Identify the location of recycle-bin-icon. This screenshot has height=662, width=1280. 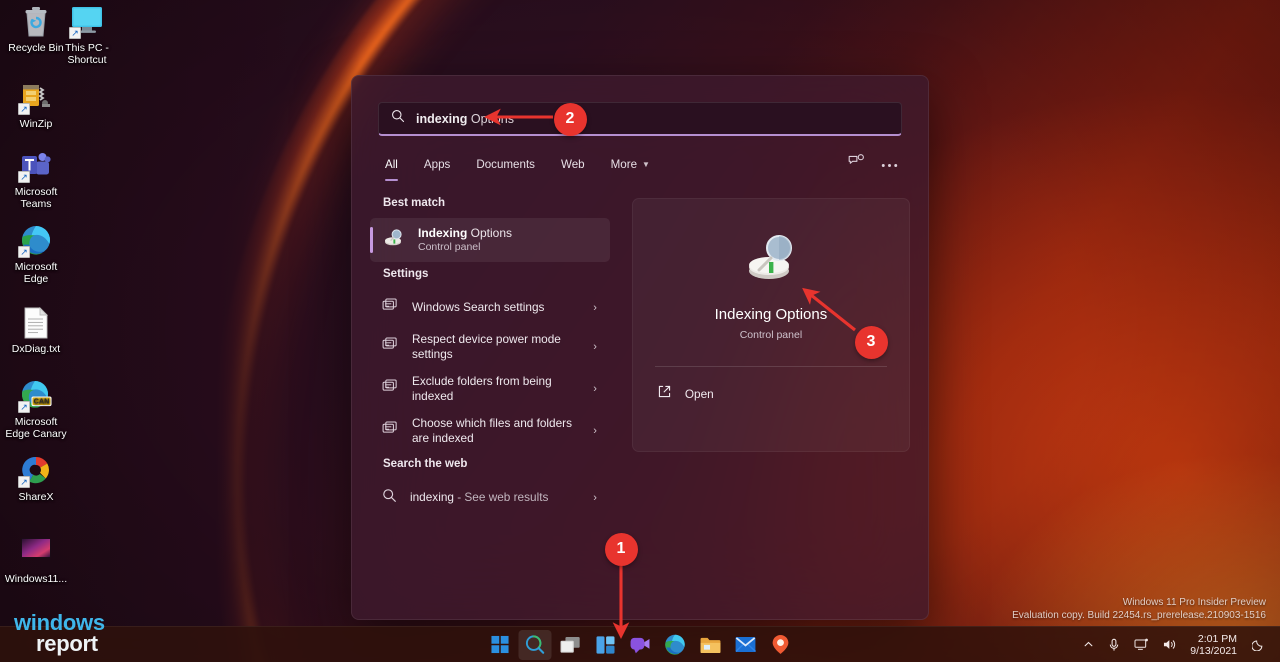
(36, 22).